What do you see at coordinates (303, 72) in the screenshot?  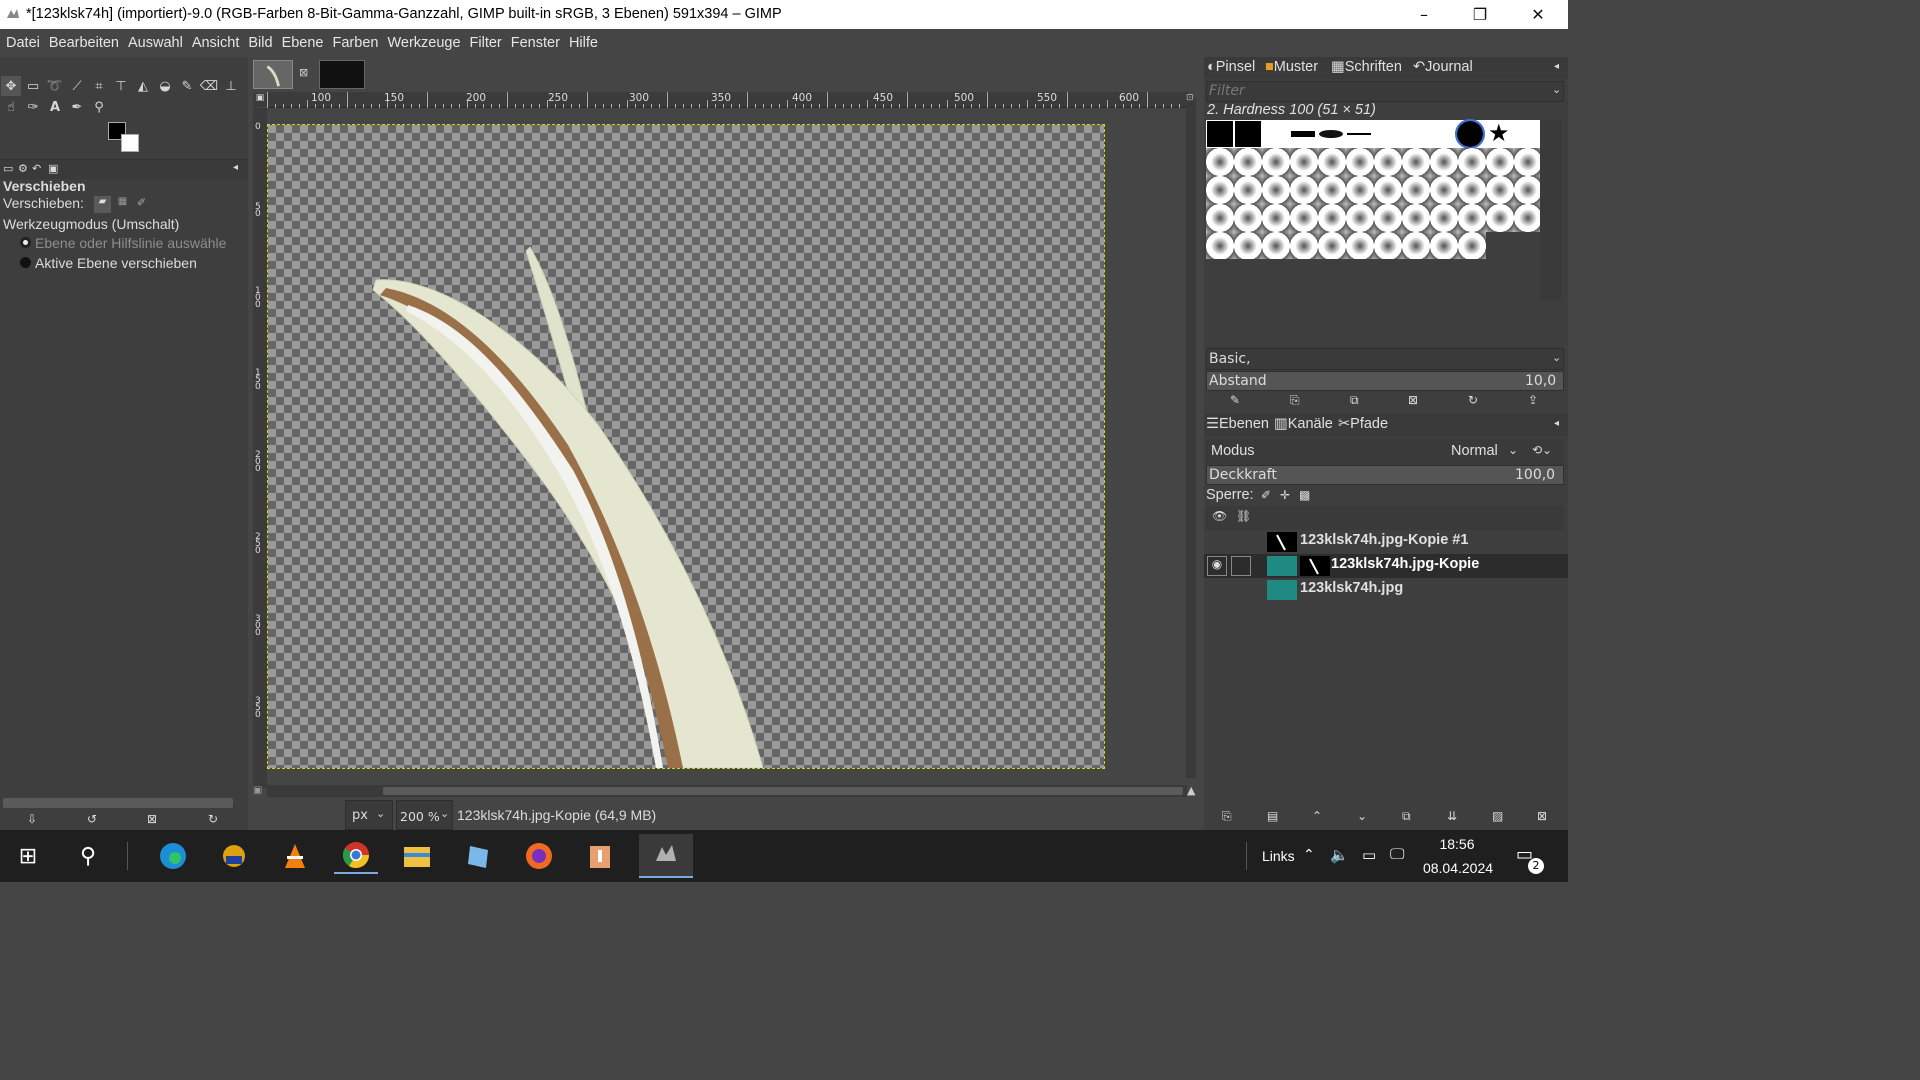 I see `close-tab-icon: ⊠` at bounding box center [303, 72].